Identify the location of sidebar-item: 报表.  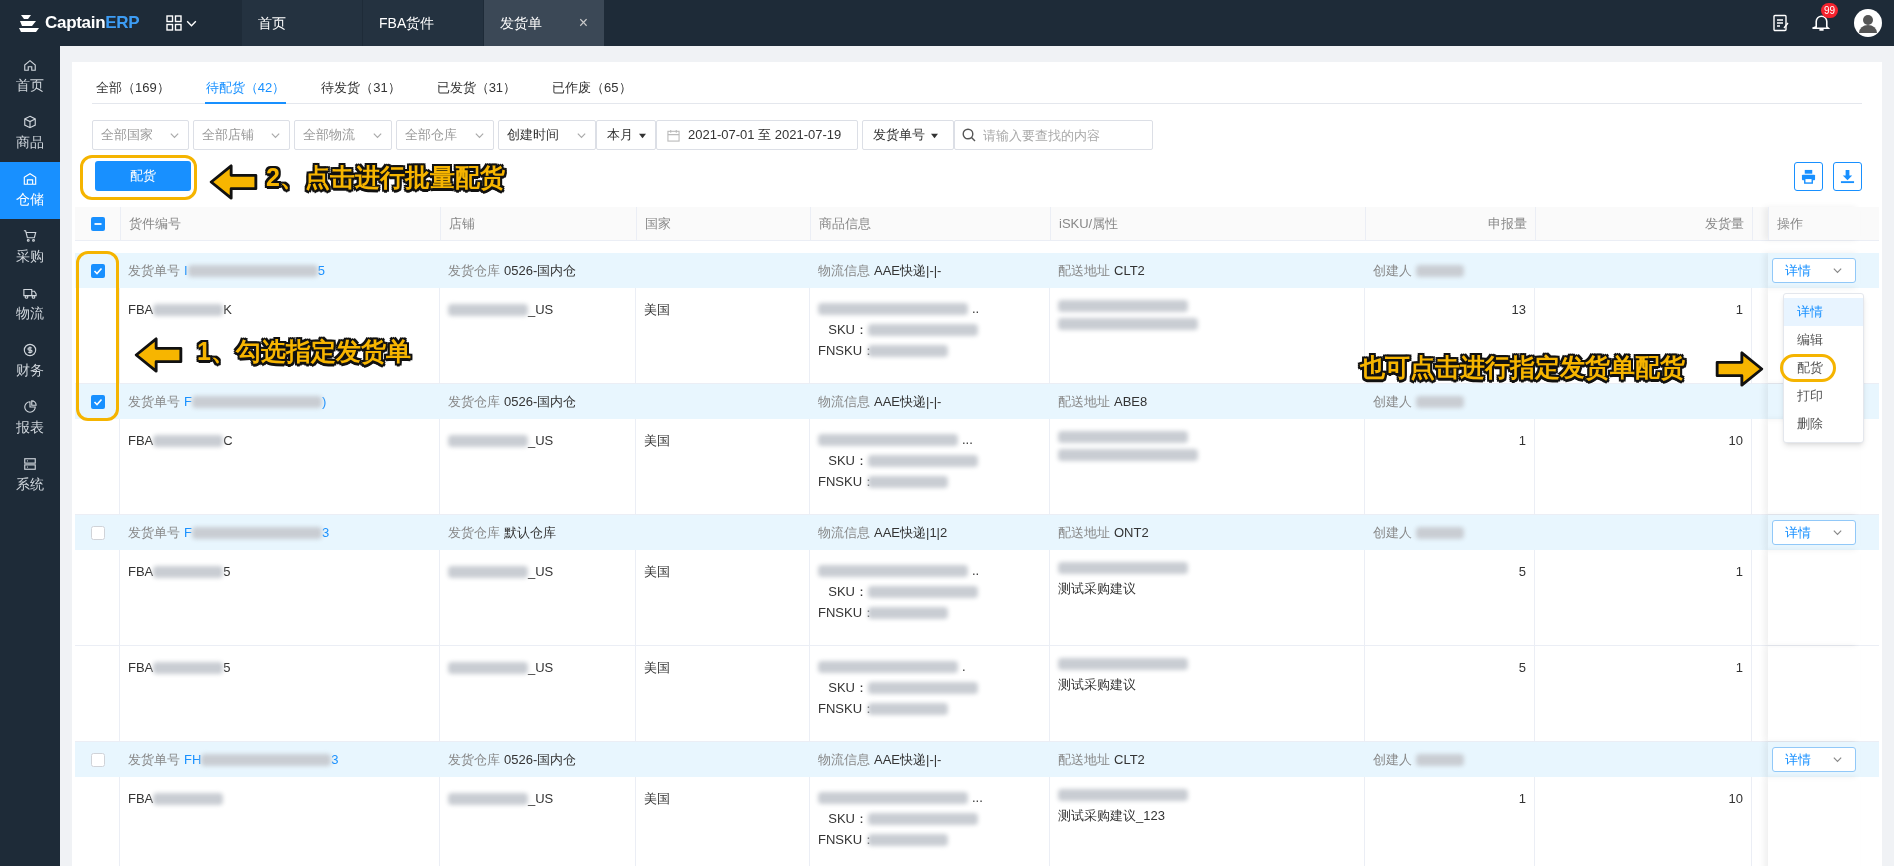
(30, 418).